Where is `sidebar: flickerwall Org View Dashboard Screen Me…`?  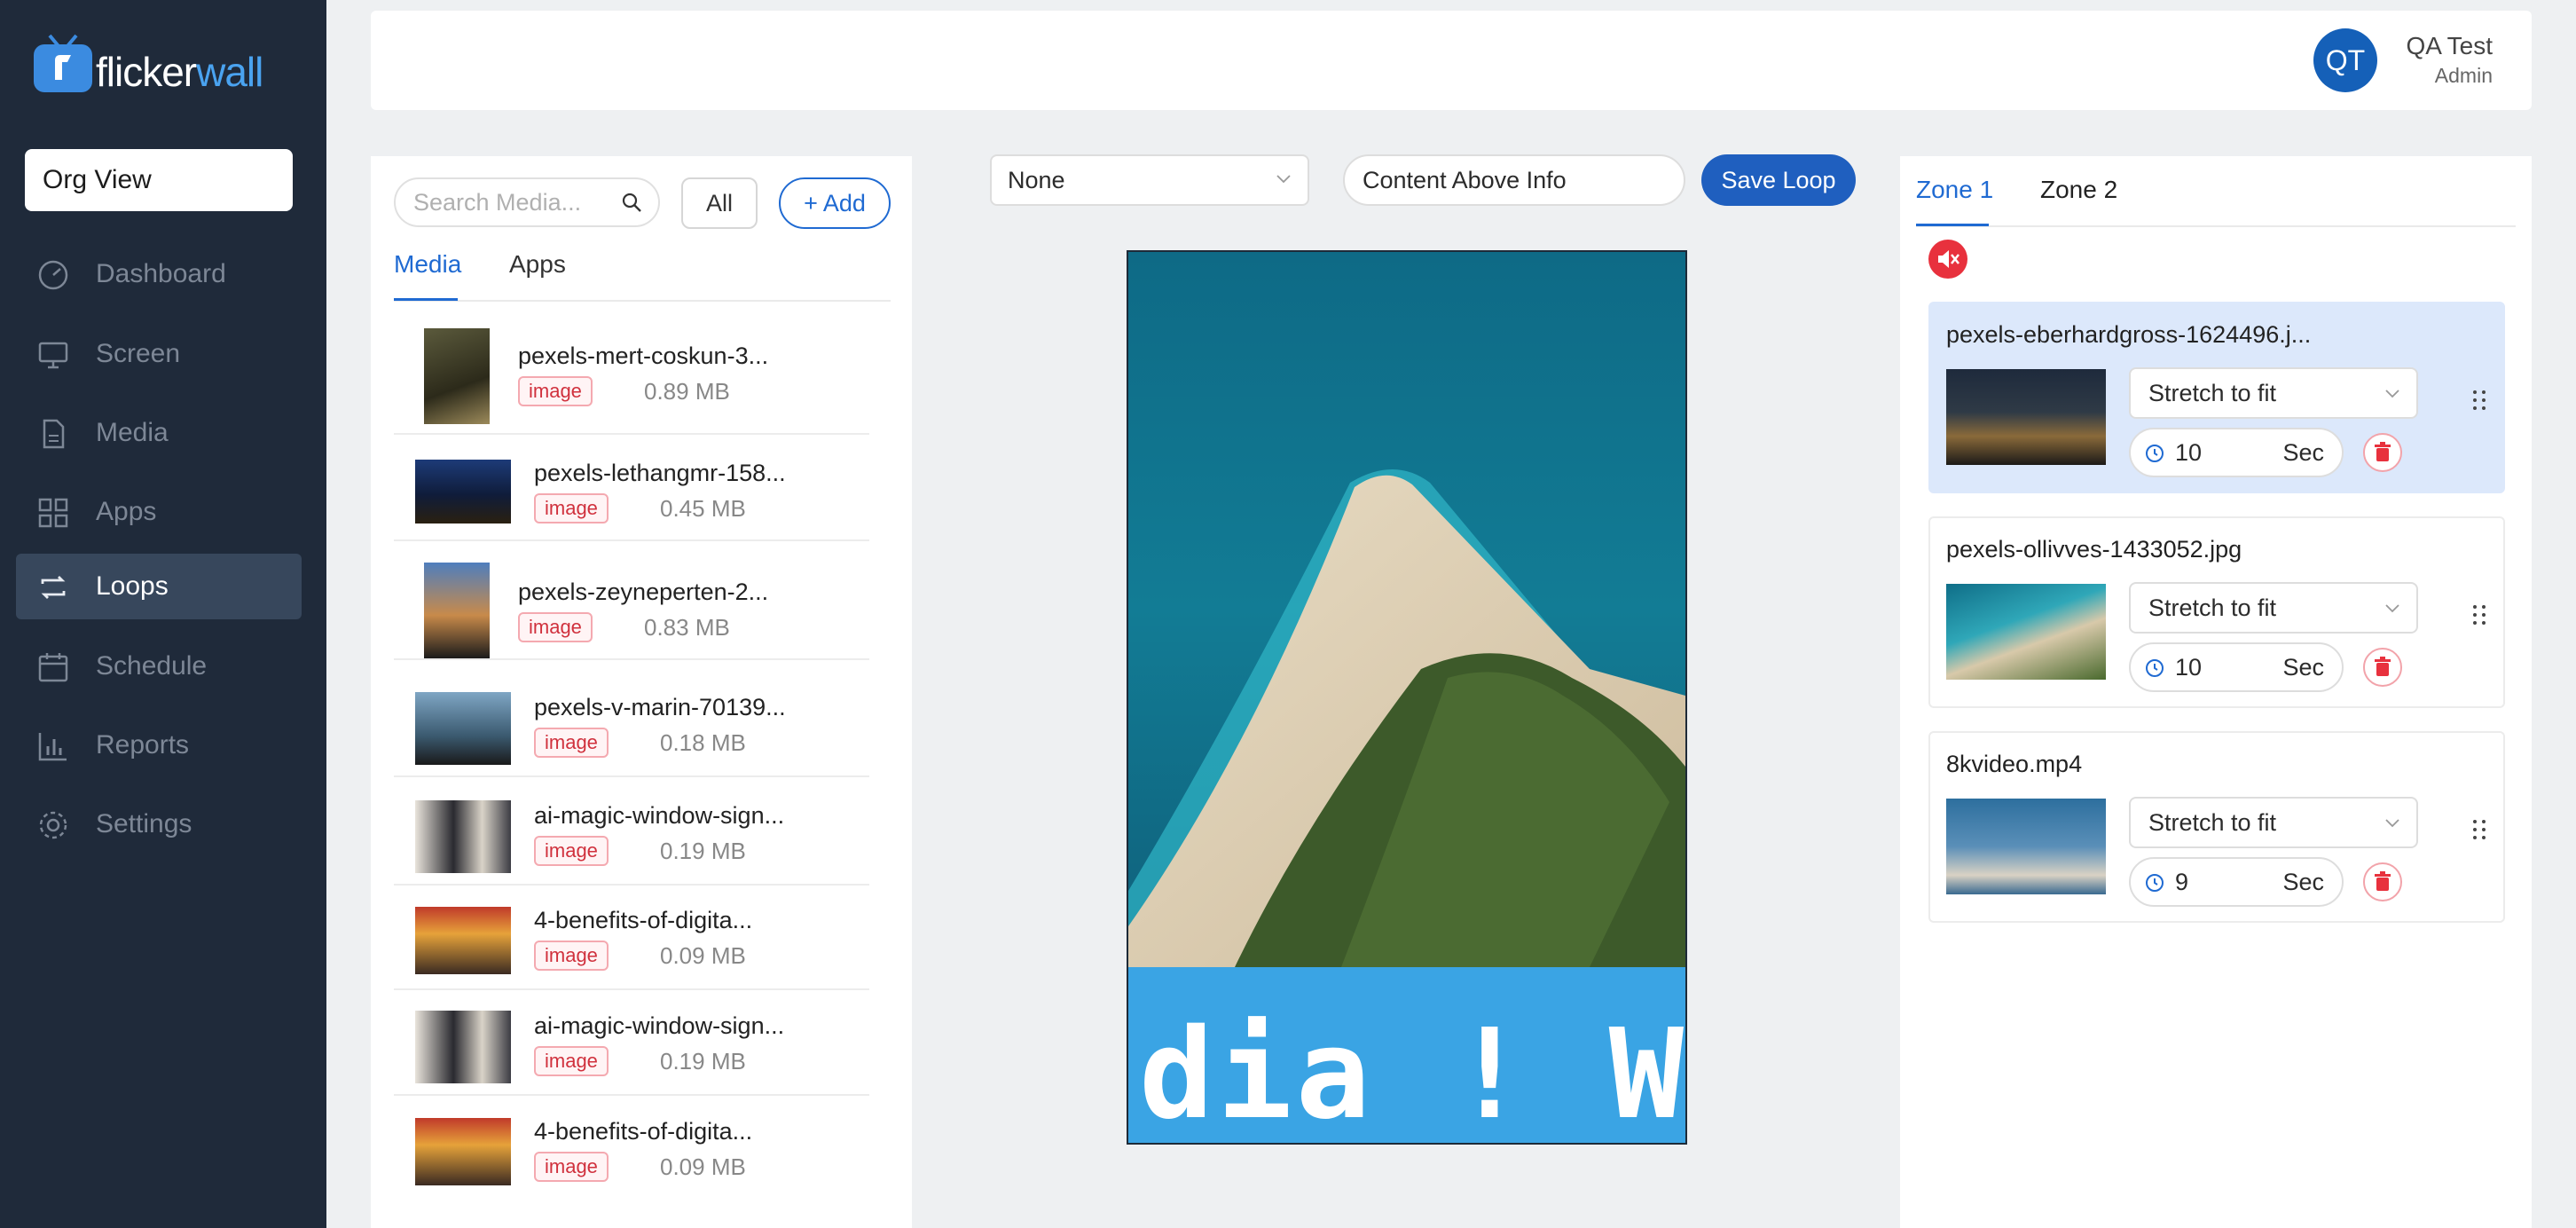 sidebar: flickerwall Org View Dashboard Screen Me… is located at coordinates (163, 614).